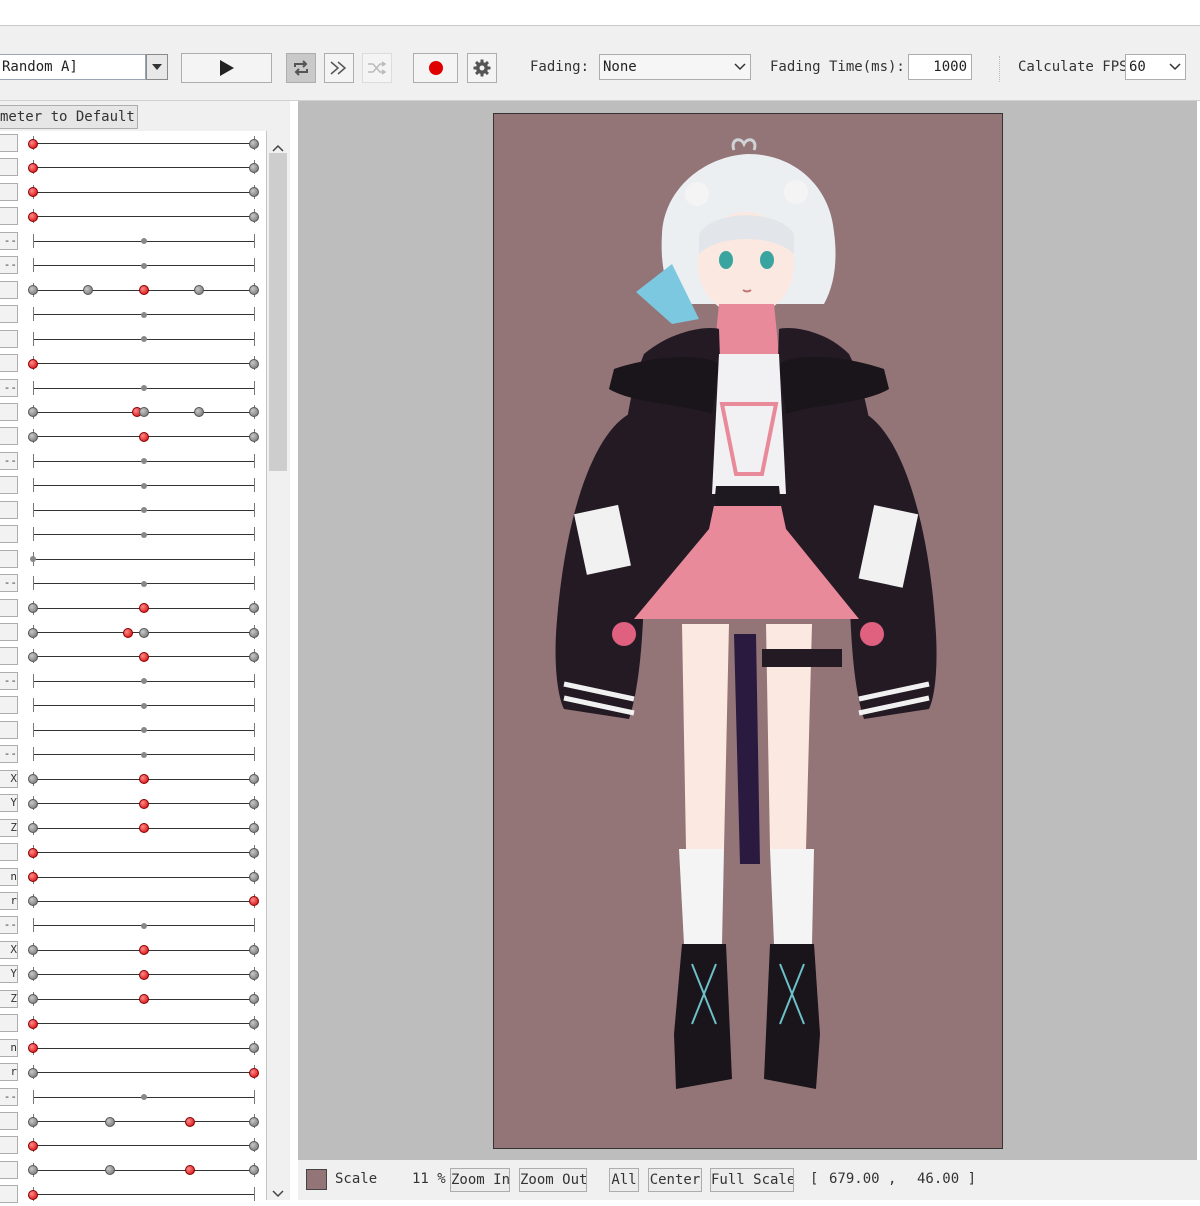 Image resolution: width=1200 pixels, height=1206 pixels. I want to click on motion-select: Random A], so click(73, 67).